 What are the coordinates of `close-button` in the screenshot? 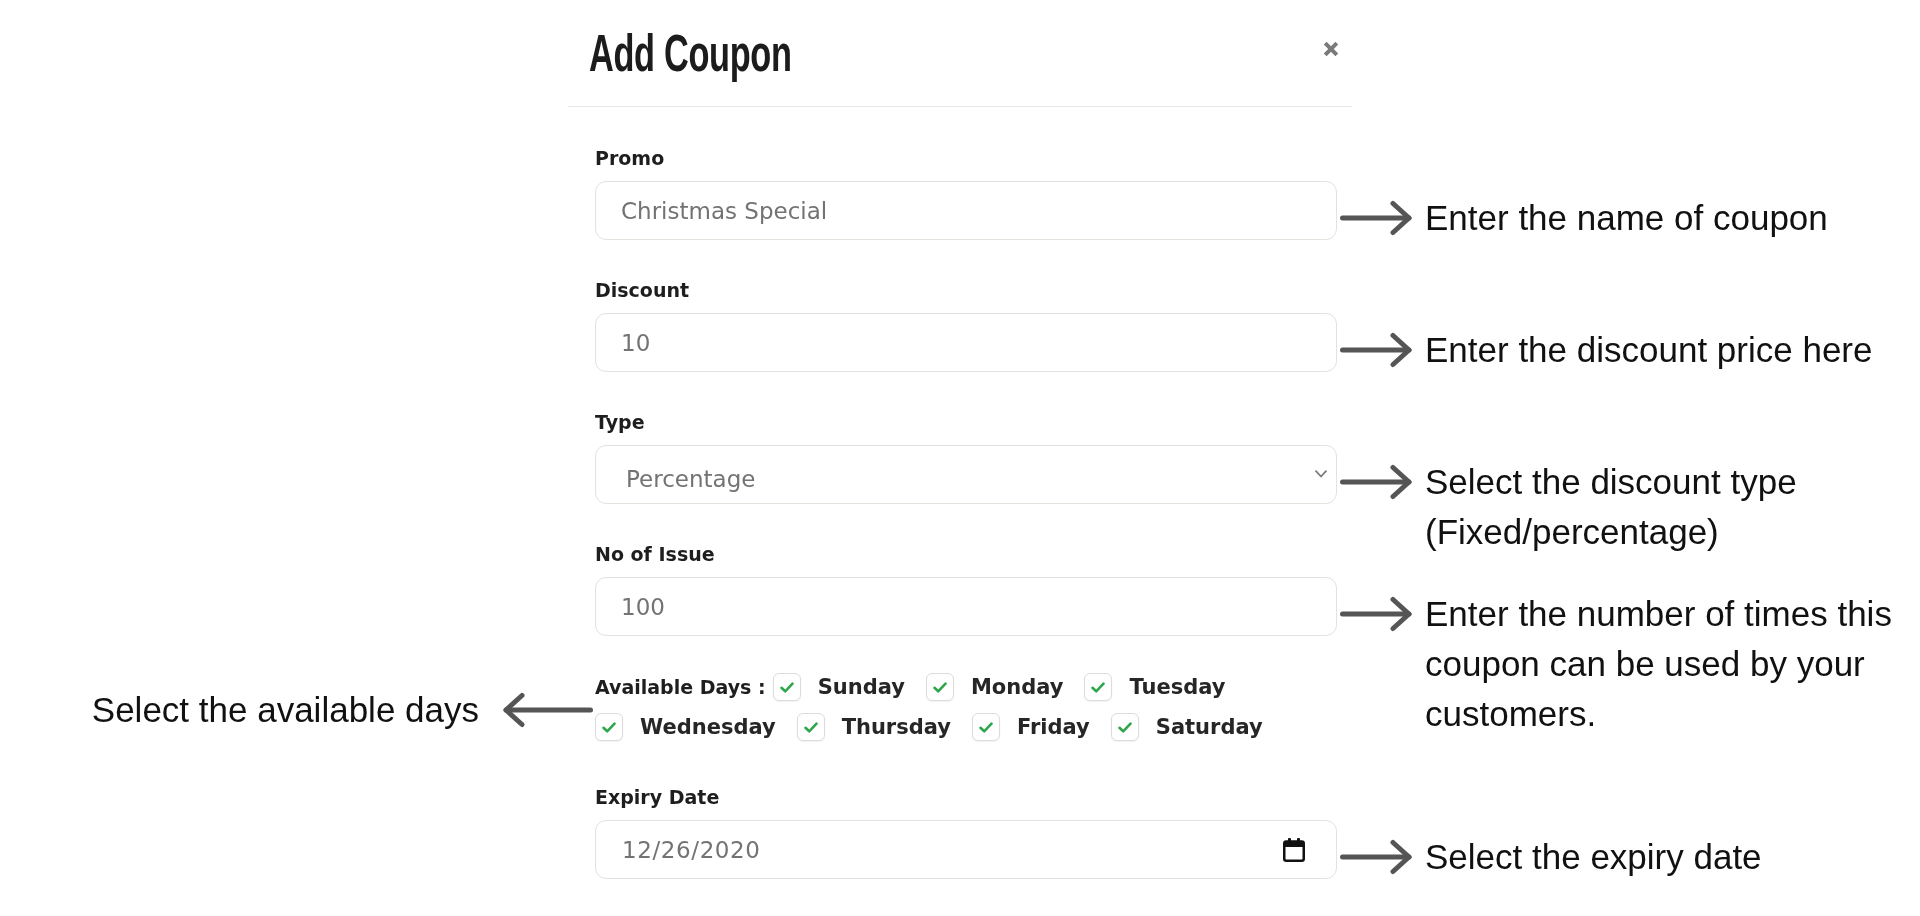 It's located at (1331, 49).